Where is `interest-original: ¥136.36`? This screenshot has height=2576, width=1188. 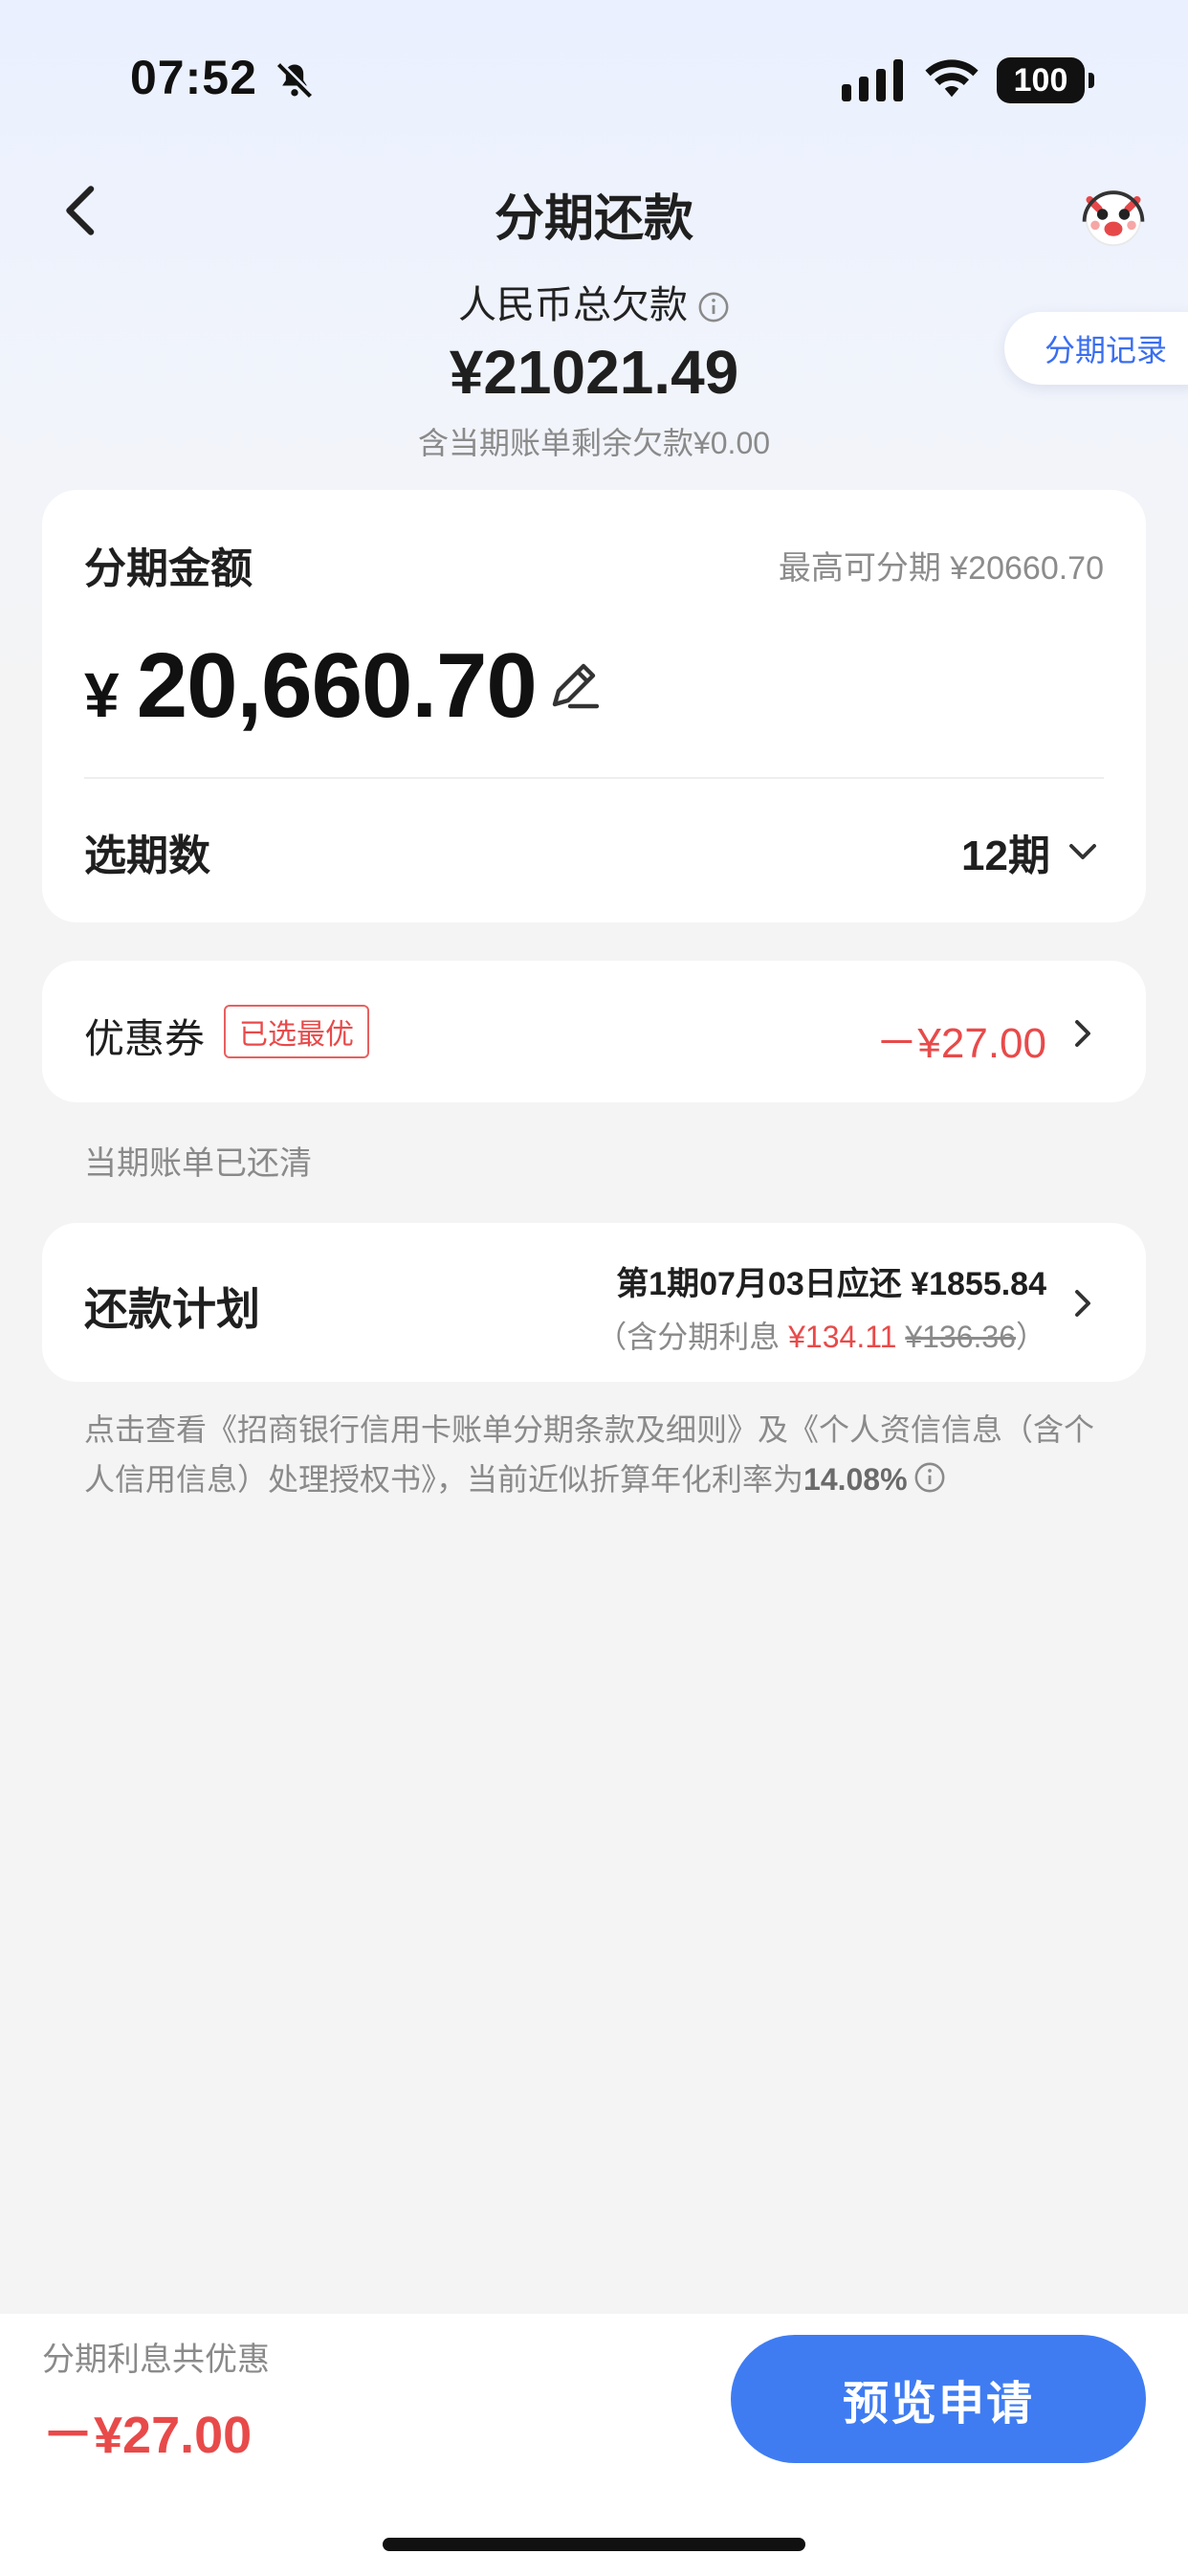 interest-original: ¥136.36 is located at coordinates (960, 1337).